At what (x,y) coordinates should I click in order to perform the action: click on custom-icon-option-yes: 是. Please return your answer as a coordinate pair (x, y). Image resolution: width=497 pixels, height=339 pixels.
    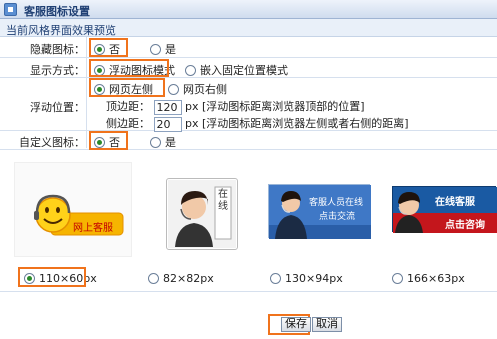
    Looking at the image, I should click on (163, 142).